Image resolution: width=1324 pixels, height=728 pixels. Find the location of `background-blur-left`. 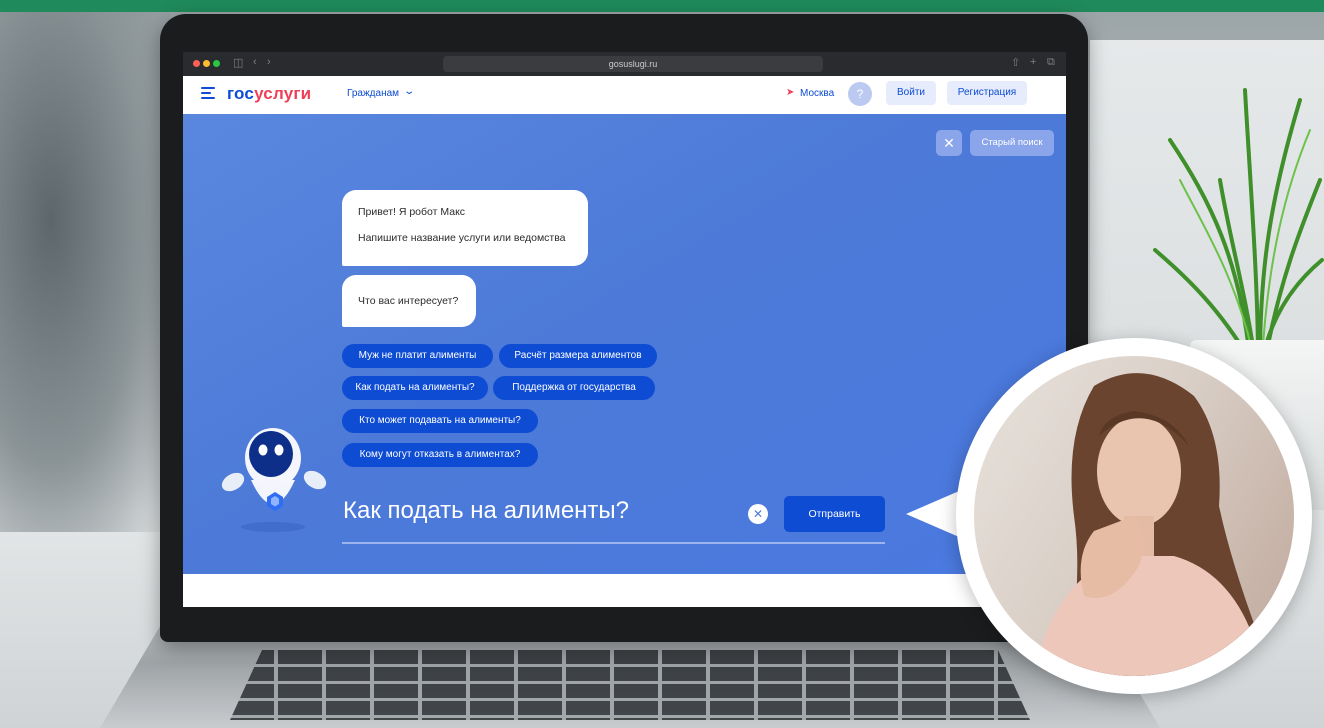

background-blur-left is located at coordinates (85, 272).